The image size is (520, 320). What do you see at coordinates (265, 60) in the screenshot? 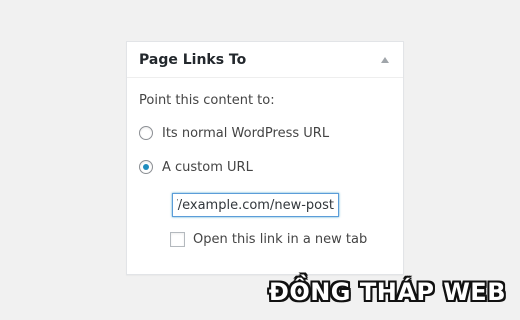
I see `metabox-header: Page Links To` at bounding box center [265, 60].